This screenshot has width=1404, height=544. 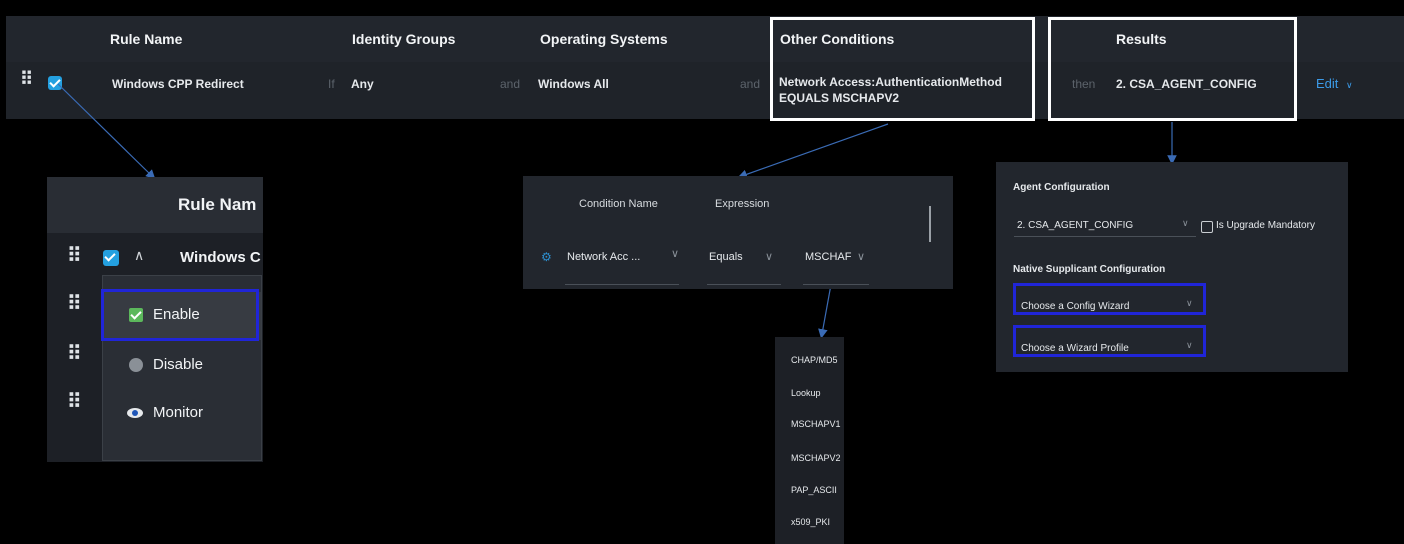 I want to click on native-supplicant-title: Native Supplicant Configuration, so click(x=1089, y=269).